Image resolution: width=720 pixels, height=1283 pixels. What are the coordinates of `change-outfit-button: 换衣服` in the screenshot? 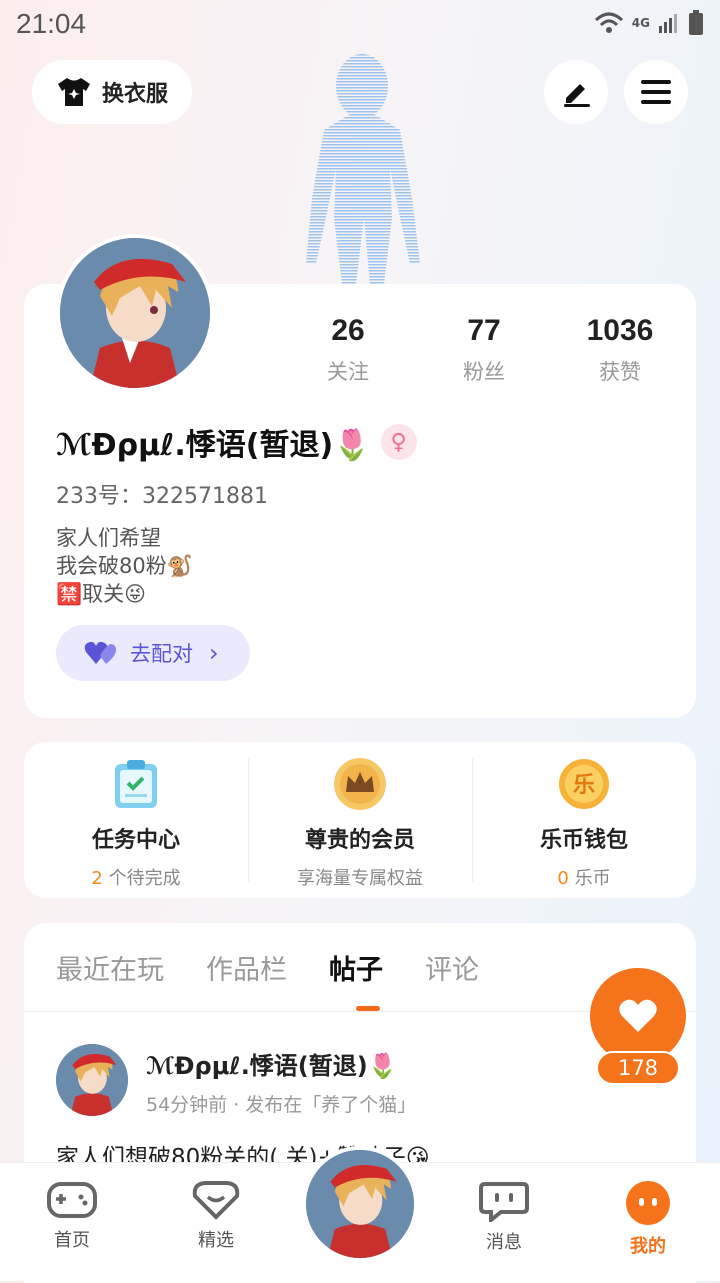 It's located at (112, 92).